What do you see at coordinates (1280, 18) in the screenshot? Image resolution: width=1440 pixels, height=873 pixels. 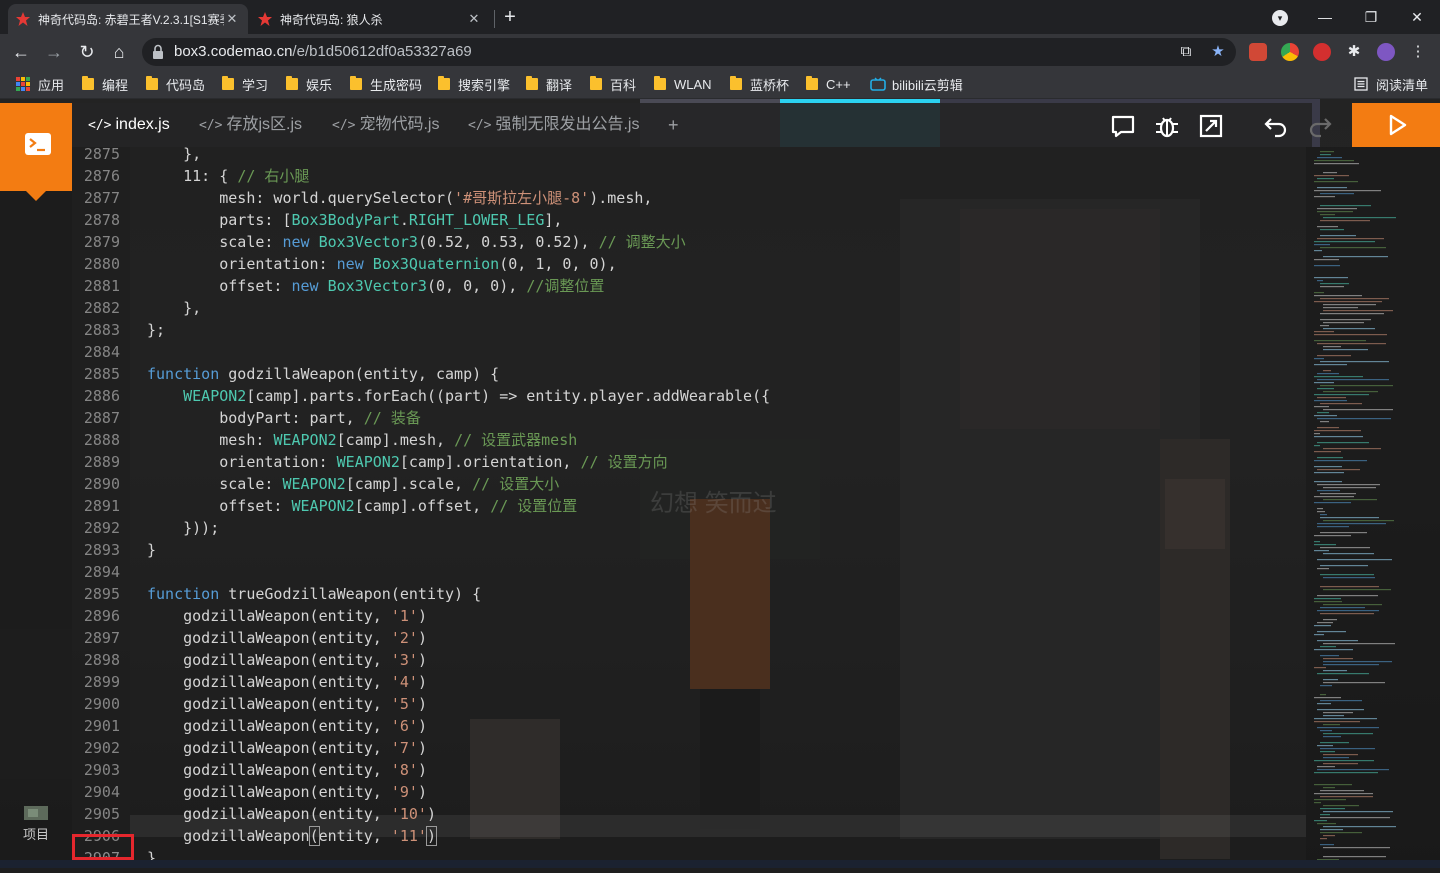 I see `tab-search-icon: ▾` at bounding box center [1280, 18].